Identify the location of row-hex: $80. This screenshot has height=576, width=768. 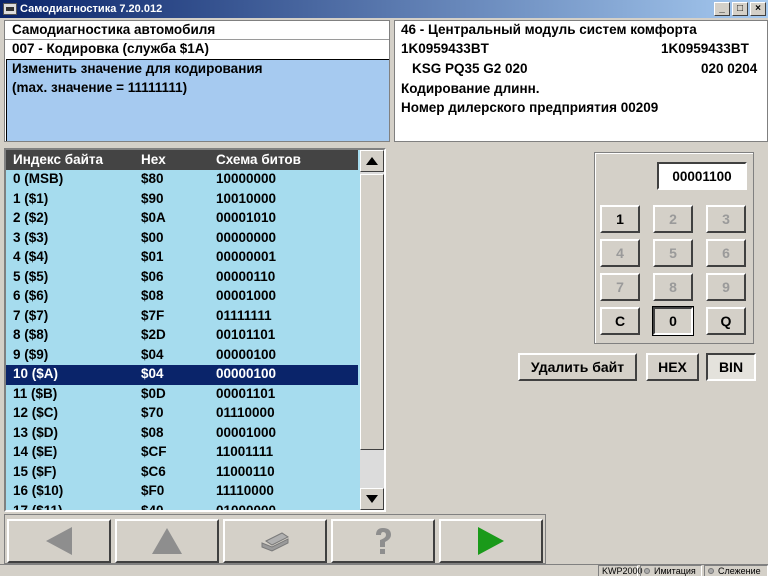
(152, 178).